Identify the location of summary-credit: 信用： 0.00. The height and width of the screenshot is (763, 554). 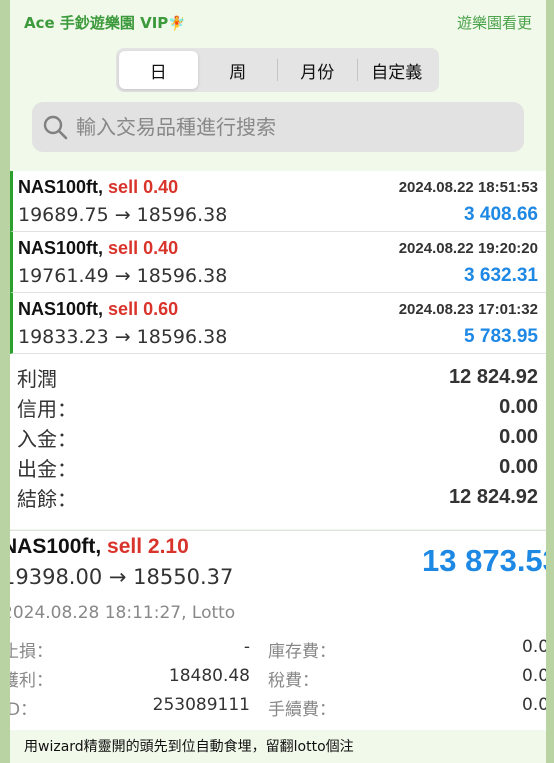
(277, 407).